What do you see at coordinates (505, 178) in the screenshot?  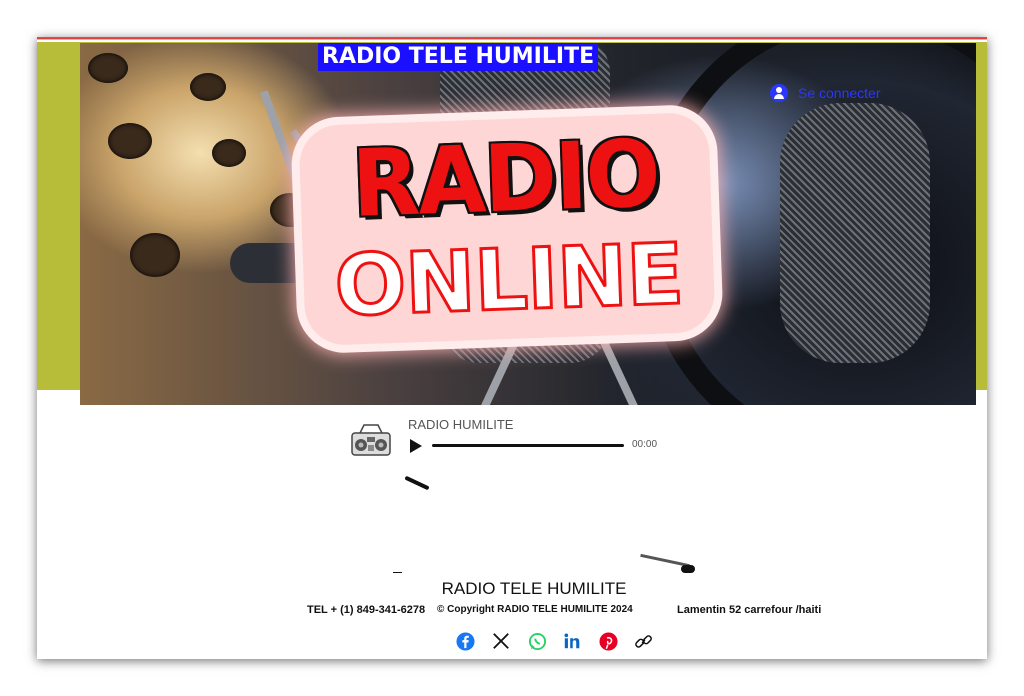 I see `logo-radio-text: RADIO` at bounding box center [505, 178].